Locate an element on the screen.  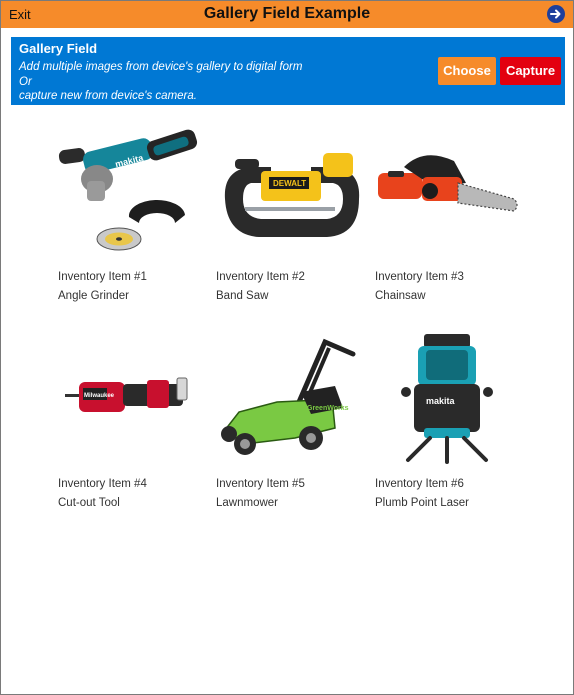
description-line-3: capture new from device's camera. is located at coordinates (108, 96).